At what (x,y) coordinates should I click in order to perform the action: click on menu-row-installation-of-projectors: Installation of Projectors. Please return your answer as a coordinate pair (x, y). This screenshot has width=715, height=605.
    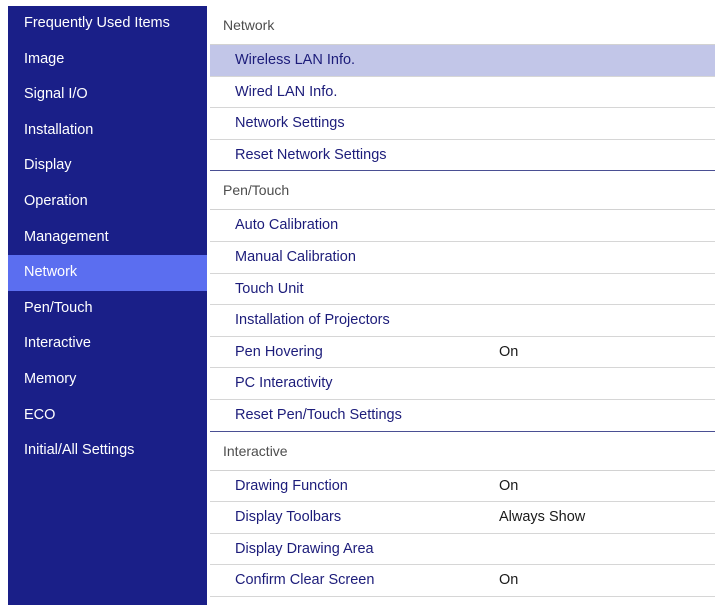
    Looking at the image, I should click on (462, 321).